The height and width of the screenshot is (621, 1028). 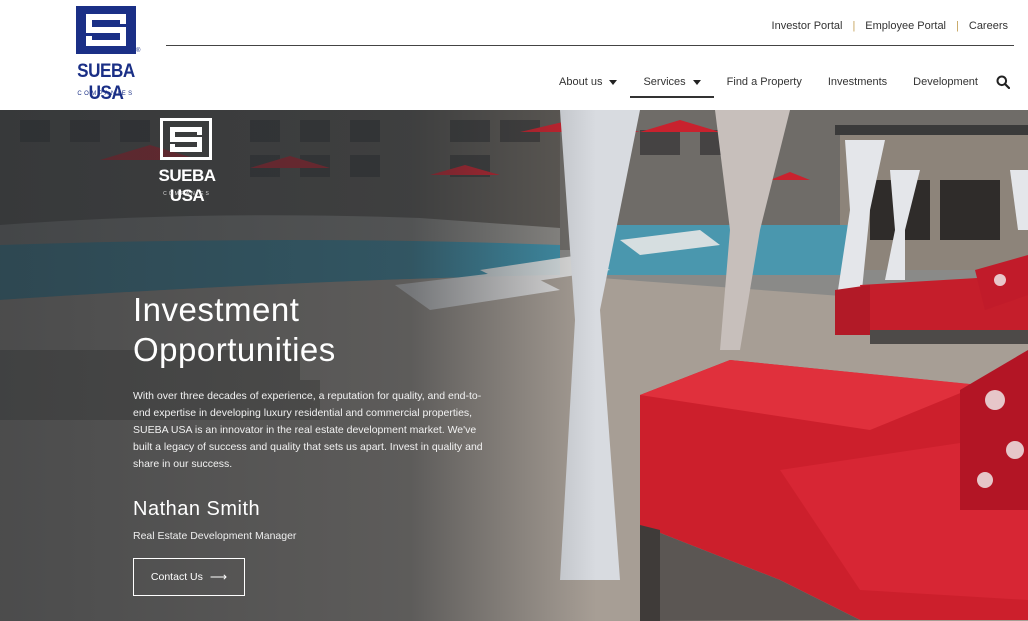 What do you see at coordinates (218, 577) in the screenshot?
I see `arrow-right-icon: ⟶` at bounding box center [218, 577].